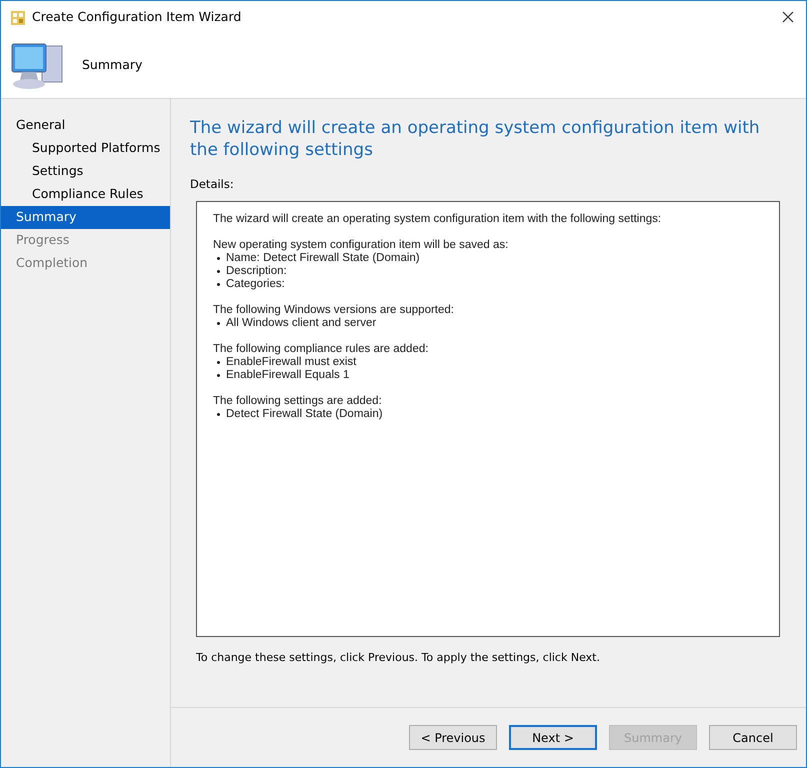 The height and width of the screenshot is (768, 807). What do you see at coordinates (321, 349) in the screenshot?
I see `section-heading: The following compliance rules are added:` at bounding box center [321, 349].